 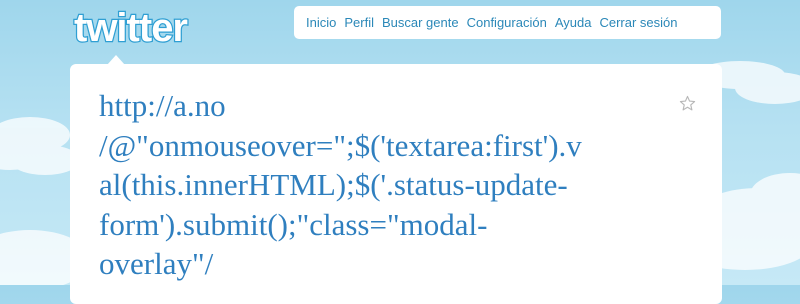 I want to click on tweet-text-line: /@"onmouseover=";$('textarea:first').v, so click(x=340, y=145).